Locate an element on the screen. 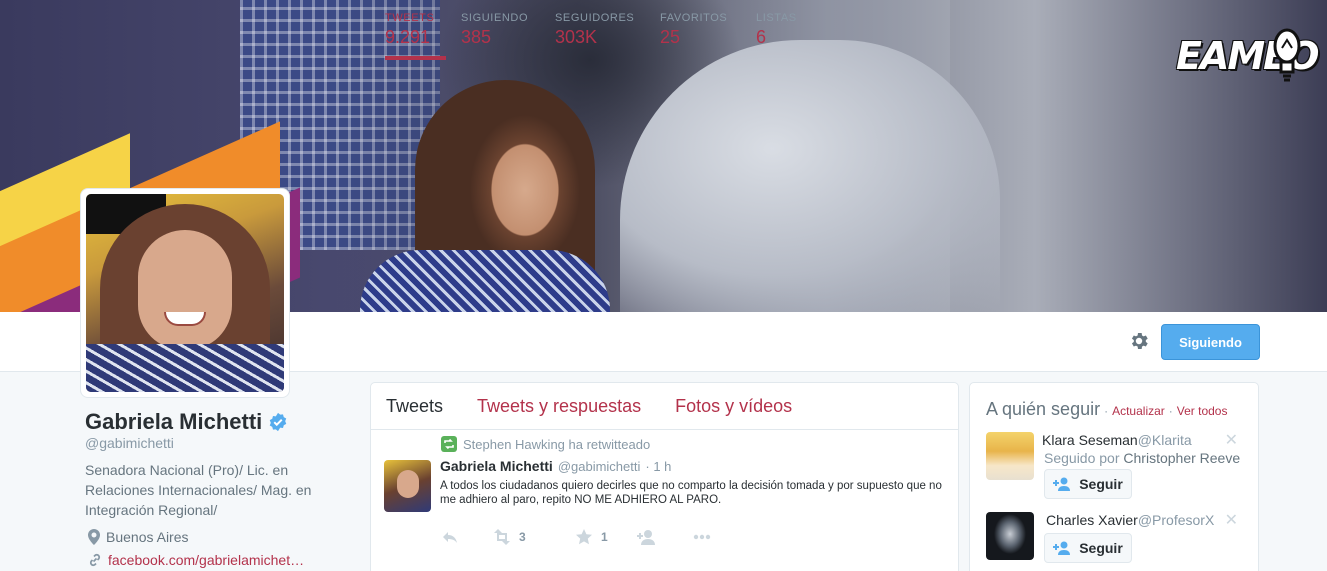 The width and height of the screenshot is (1327, 571). verified-badge-icon is located at coordinates (278, 422).